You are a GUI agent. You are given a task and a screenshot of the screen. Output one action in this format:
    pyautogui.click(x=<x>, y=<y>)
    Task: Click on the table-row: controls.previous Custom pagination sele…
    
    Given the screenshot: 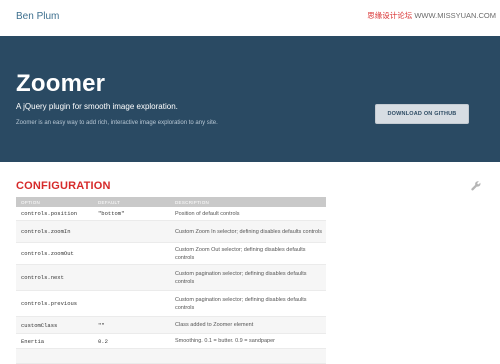 What is the action you would take?
    pyautogui.click(x=171, y=304)
    